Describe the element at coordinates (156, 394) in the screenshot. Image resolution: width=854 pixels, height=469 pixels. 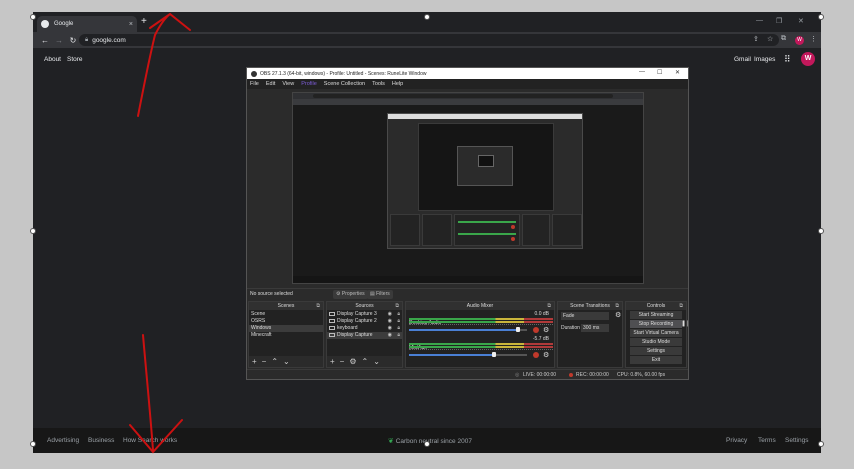
I see `annotation-arrow-bottom` at that location.